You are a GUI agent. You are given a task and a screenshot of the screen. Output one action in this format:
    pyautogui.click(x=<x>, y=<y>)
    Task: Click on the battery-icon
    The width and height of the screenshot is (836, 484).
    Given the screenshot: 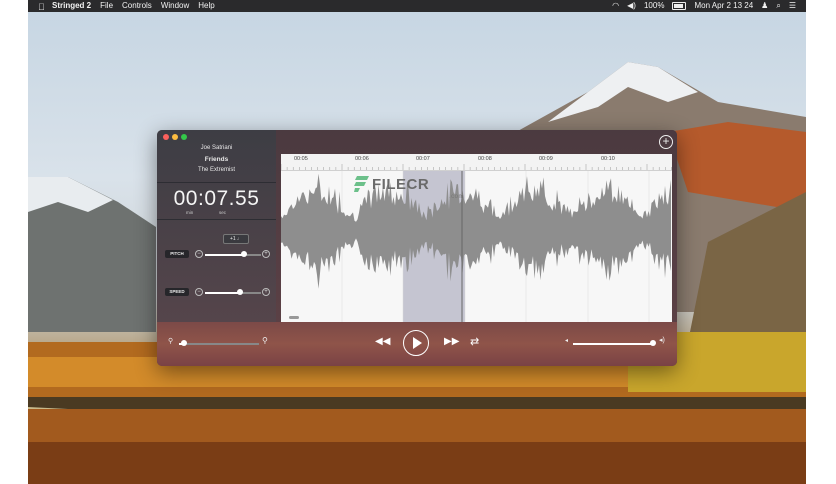 What is the action you would take?
    pyautogui.click(x=679, y=6)
    